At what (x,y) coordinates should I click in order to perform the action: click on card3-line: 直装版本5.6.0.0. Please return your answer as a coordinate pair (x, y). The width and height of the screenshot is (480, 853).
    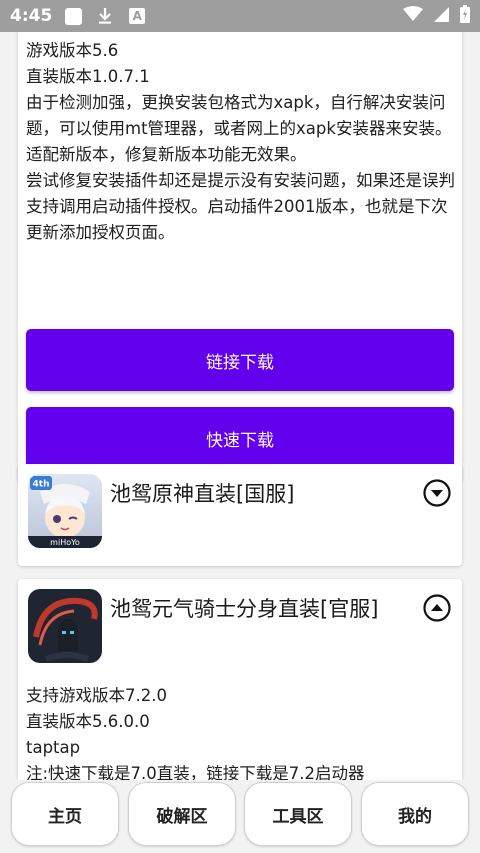
    Looking at the image, I should click on (88, 721).